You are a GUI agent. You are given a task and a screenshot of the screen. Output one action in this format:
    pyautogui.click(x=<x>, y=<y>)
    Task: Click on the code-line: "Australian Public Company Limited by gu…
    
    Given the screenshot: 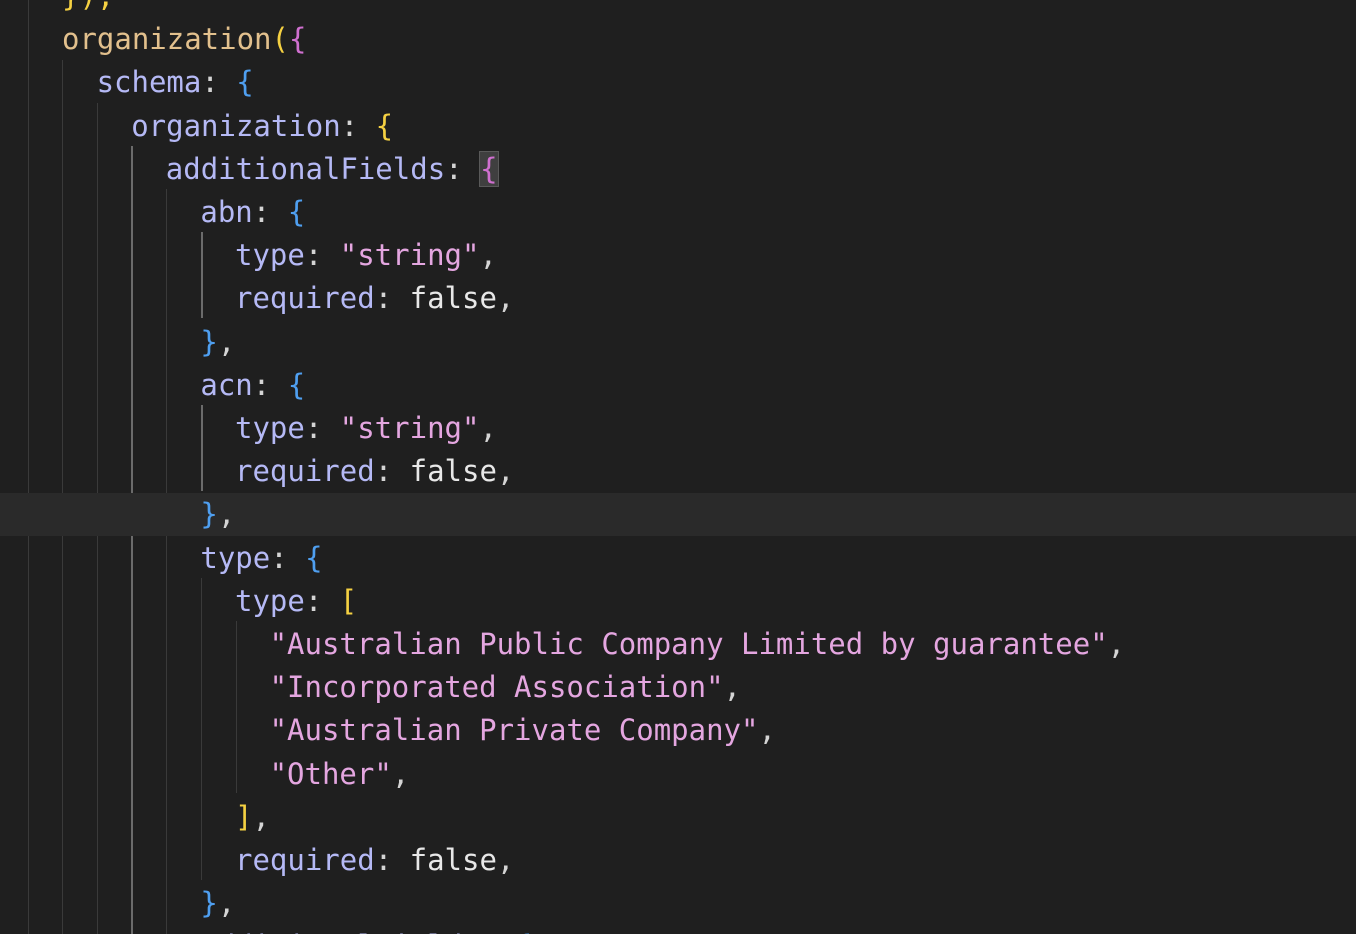 What is the action you would take?
    pyautogui.click(x=678, y=644)
    